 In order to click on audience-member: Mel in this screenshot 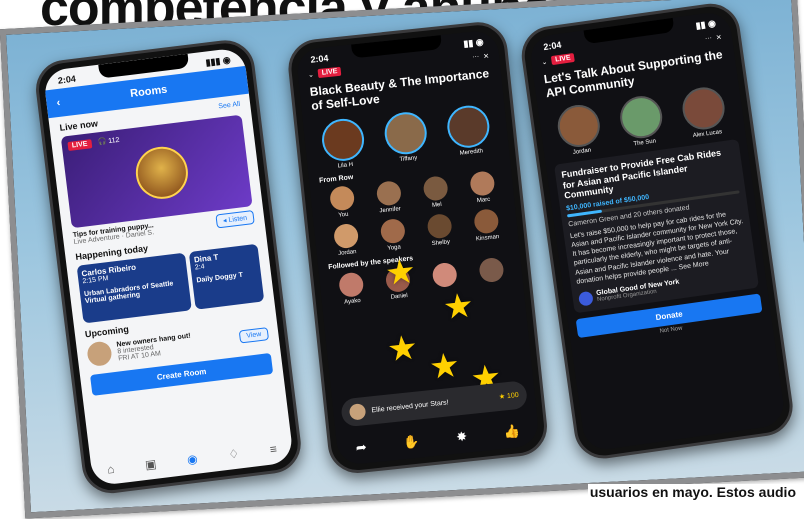, I will do `click(435, 192)`.